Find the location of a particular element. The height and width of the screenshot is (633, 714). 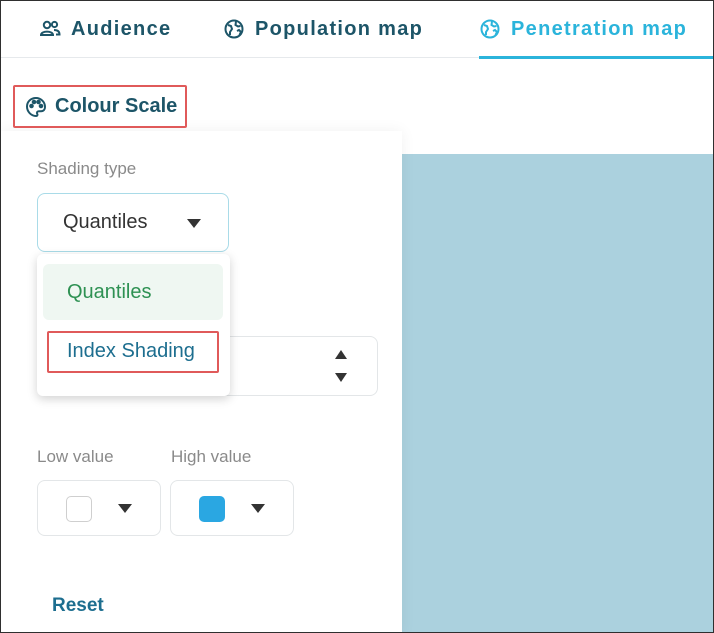

shading-type-select: Quantiles is located at coordinates (133, 222).